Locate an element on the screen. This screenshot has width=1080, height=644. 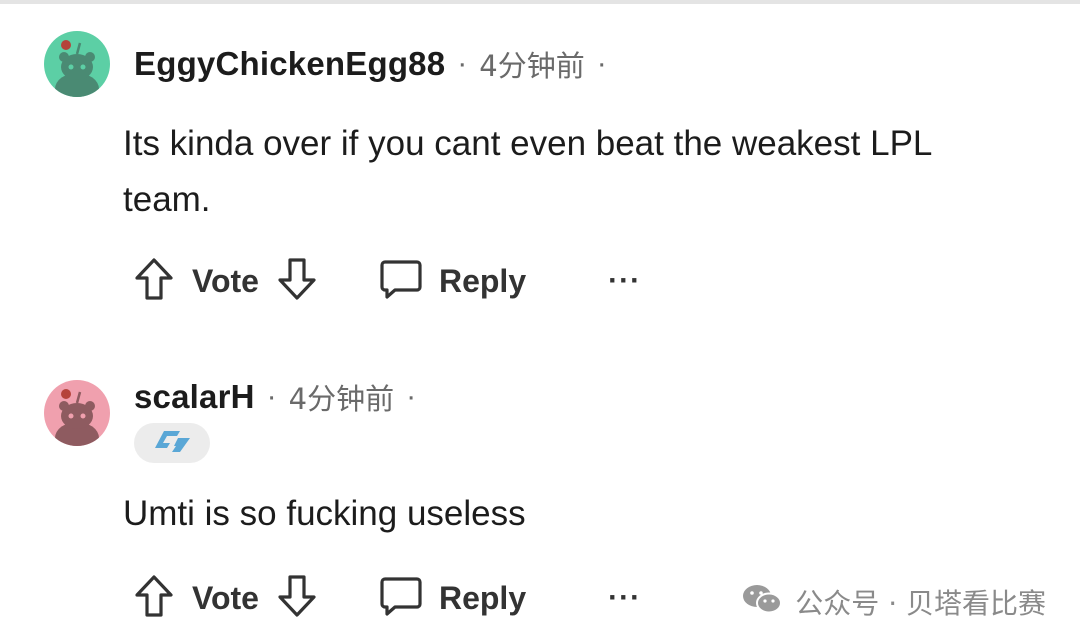
wechat-icon is located at coordinates (762, 602).